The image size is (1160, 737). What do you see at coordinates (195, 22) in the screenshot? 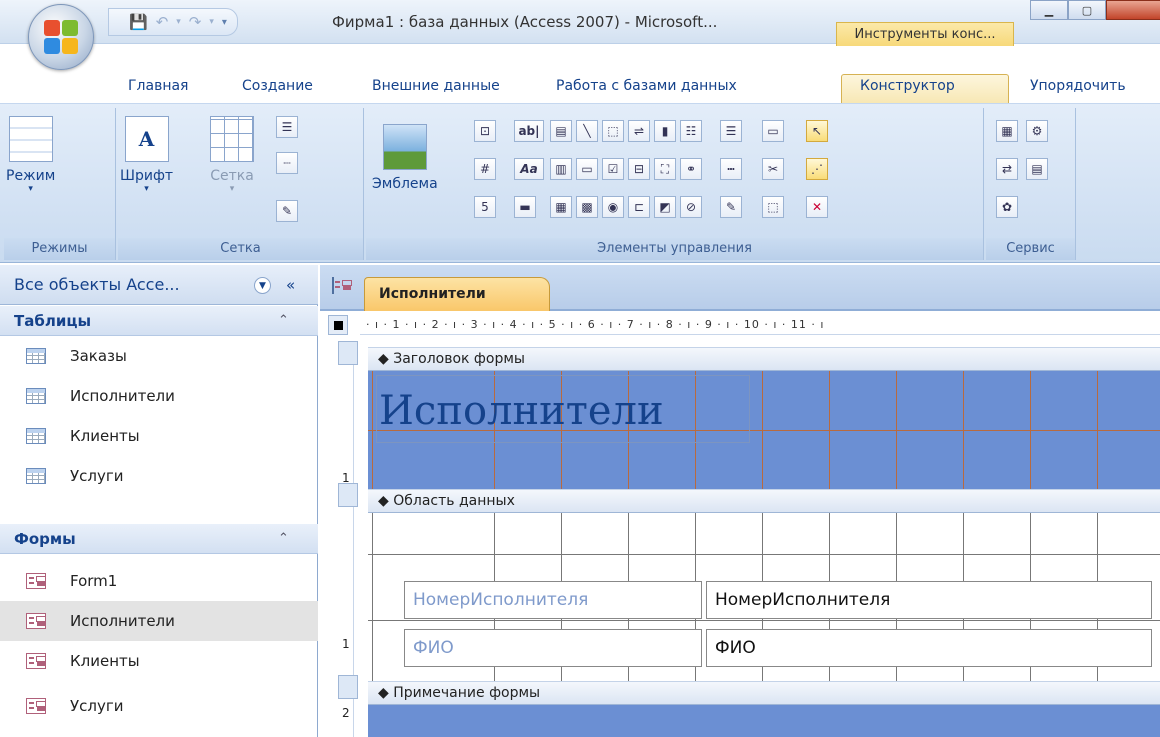
I see `redo-icon: ↷` at bounding box center [195, 22].